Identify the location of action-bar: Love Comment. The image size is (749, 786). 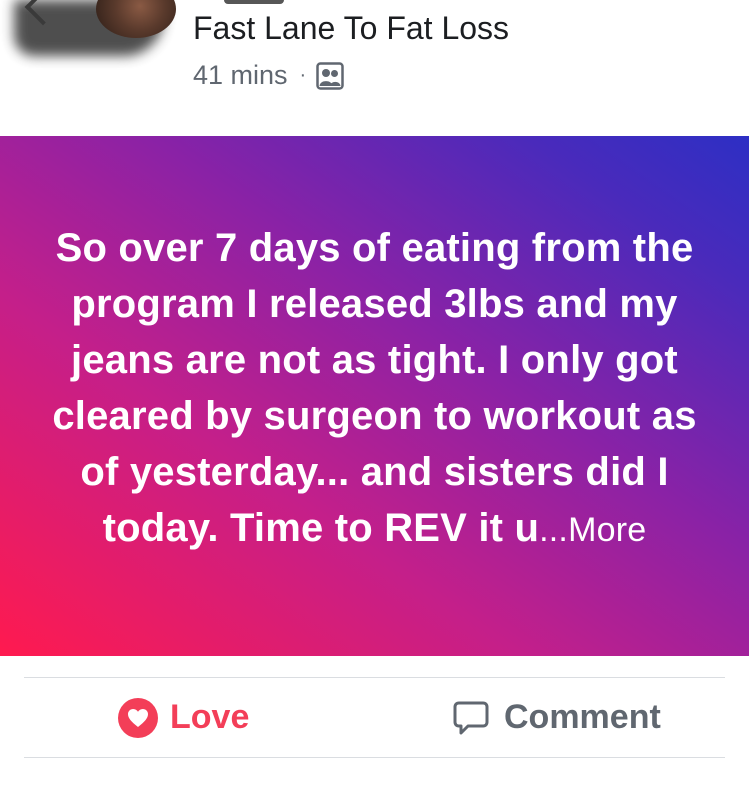
(374, 717).